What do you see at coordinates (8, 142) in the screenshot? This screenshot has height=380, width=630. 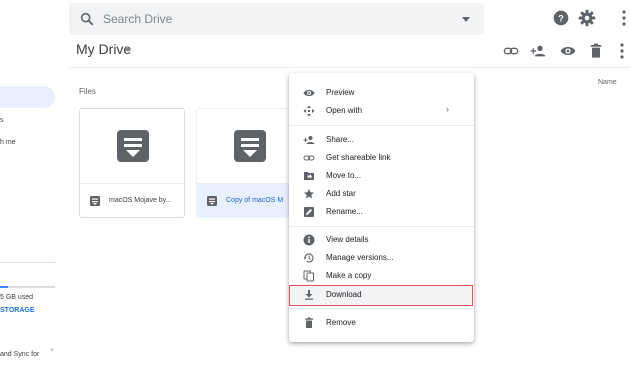 I see `sidebar-item-shared: h me` at bounding box center [8, 142].